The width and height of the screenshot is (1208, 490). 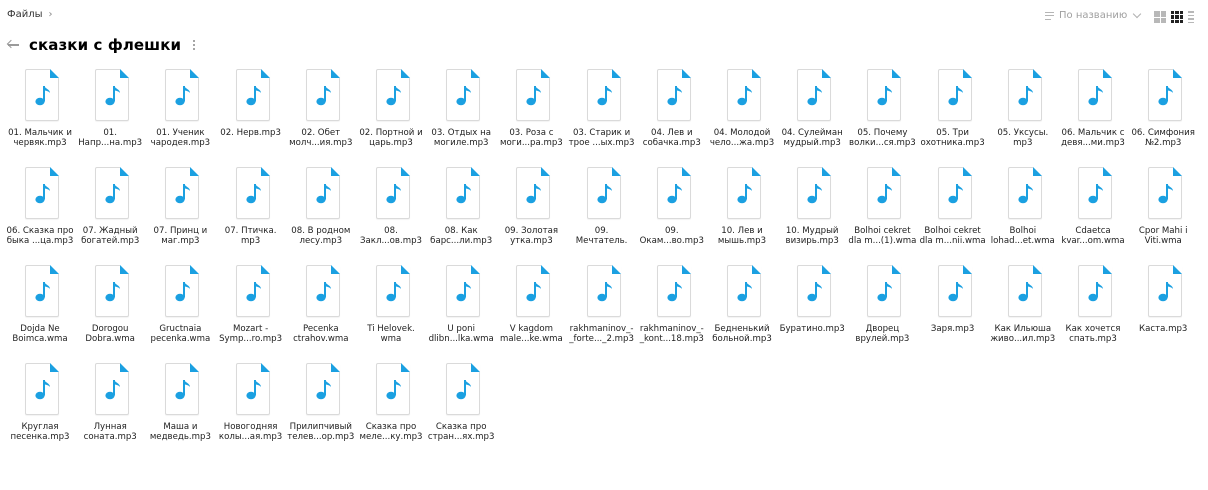 What do you see at coordinates (321, 310) in the screenshot?
I see `file-item: Pecenka ctrahov.wma` at bounding box center [321, 310].